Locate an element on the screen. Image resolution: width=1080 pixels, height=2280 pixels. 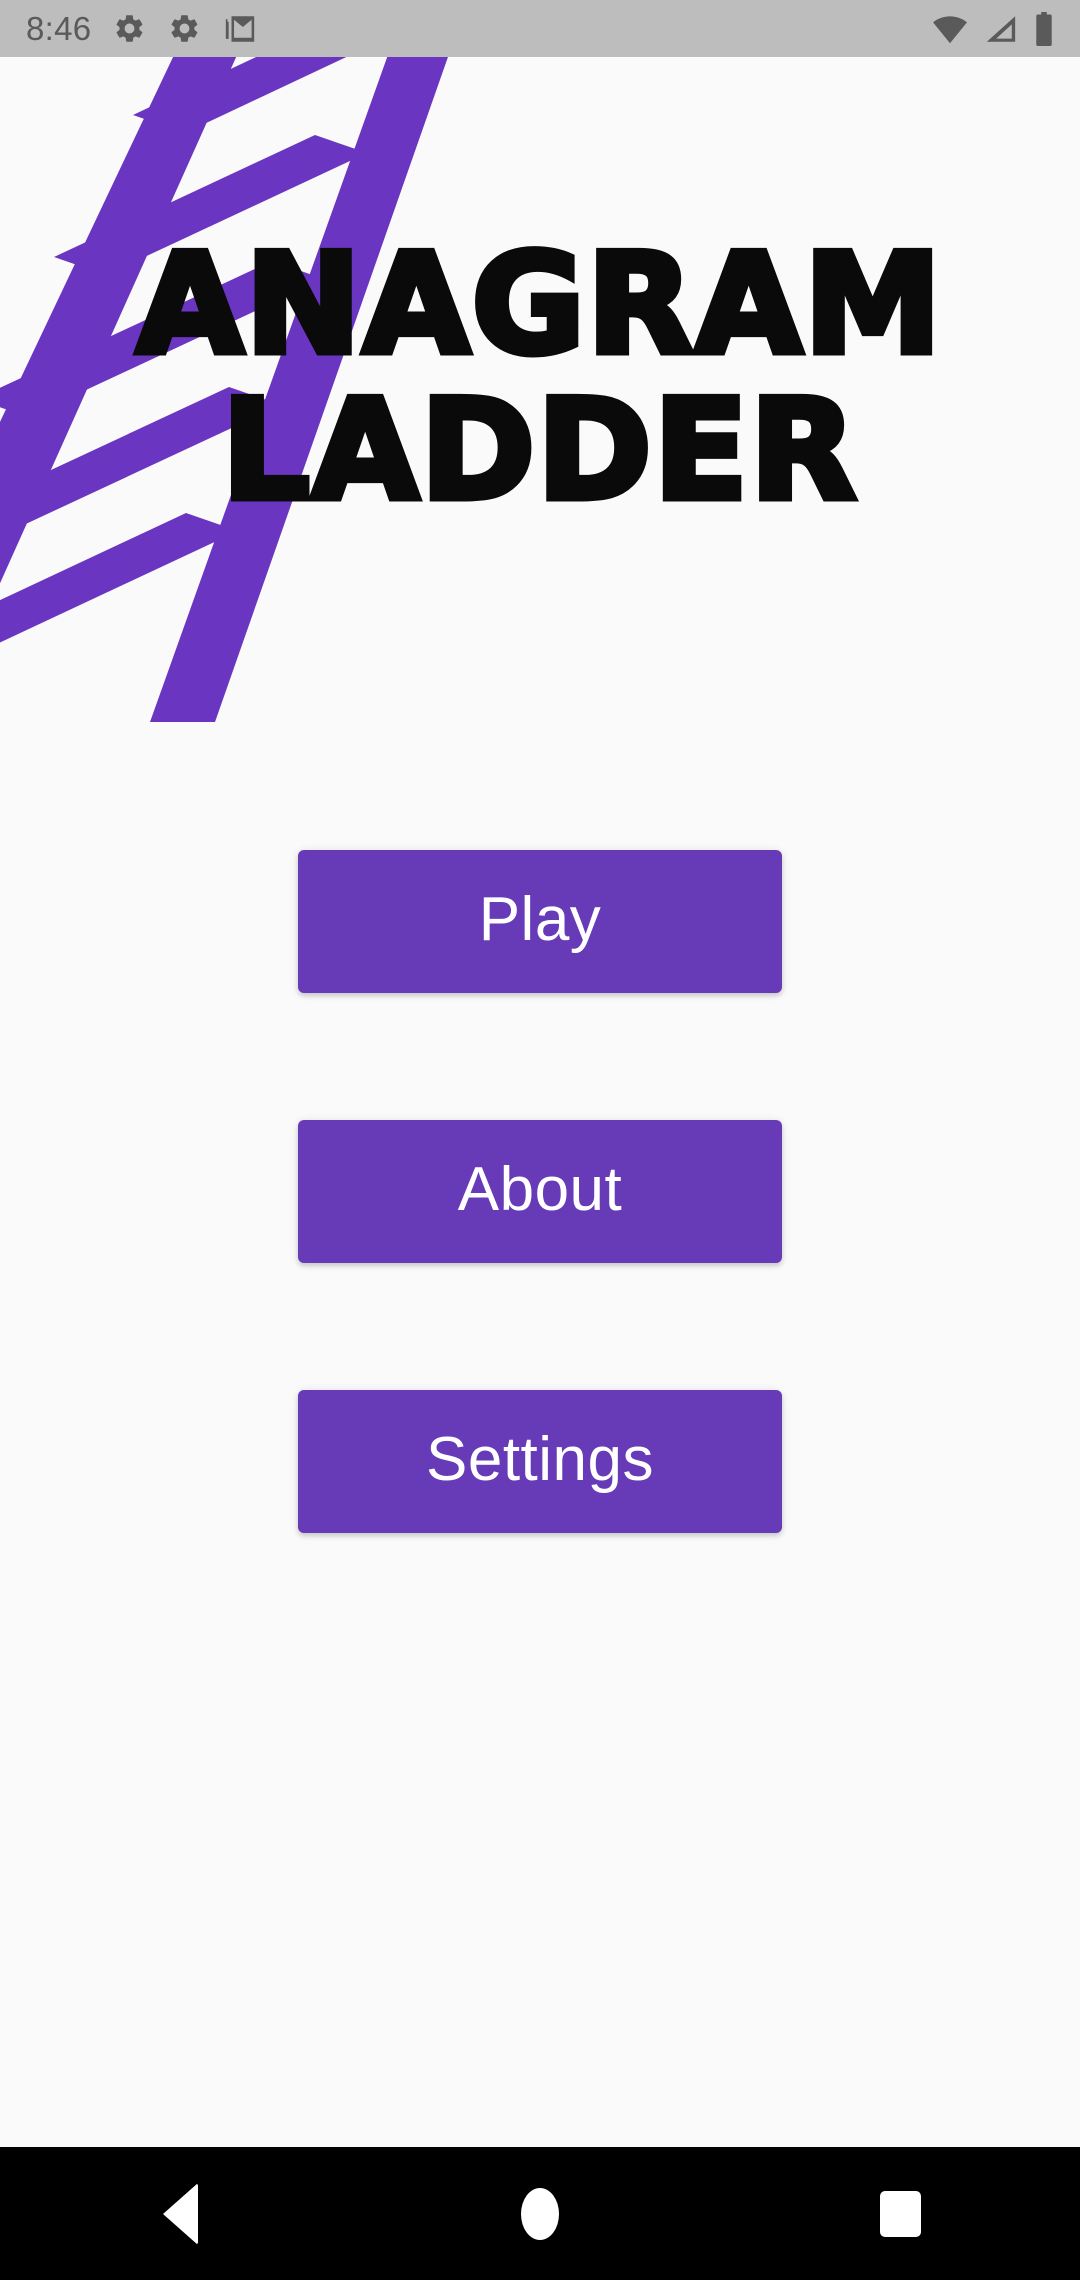
home-circle-icon is located at coordinates (540, 2213).